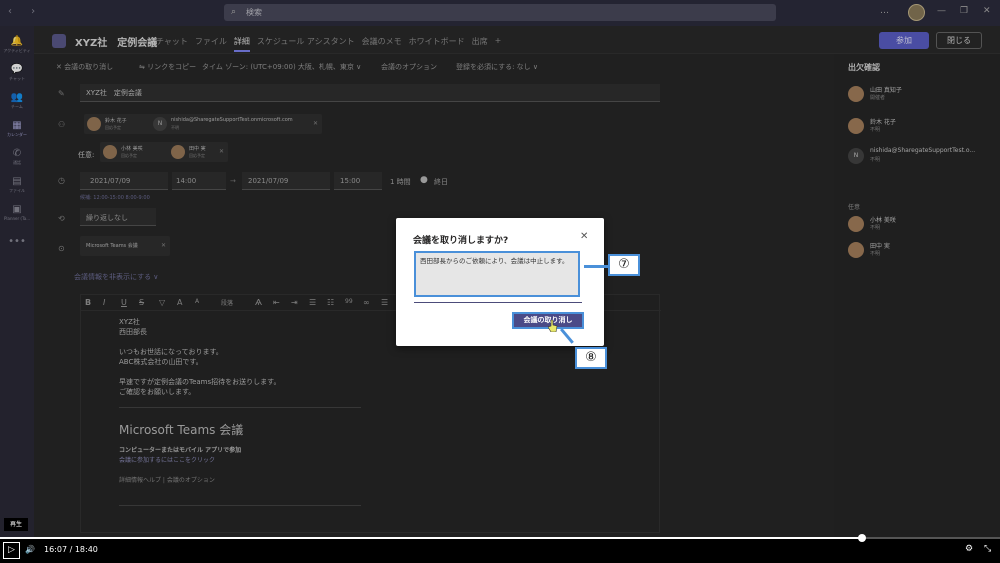 This screenshot has height=563, width=1000. What do you see at coordinates (11, 550) in the screenshot?
I see `play-button: ▷` at bounding box center [11, 550].